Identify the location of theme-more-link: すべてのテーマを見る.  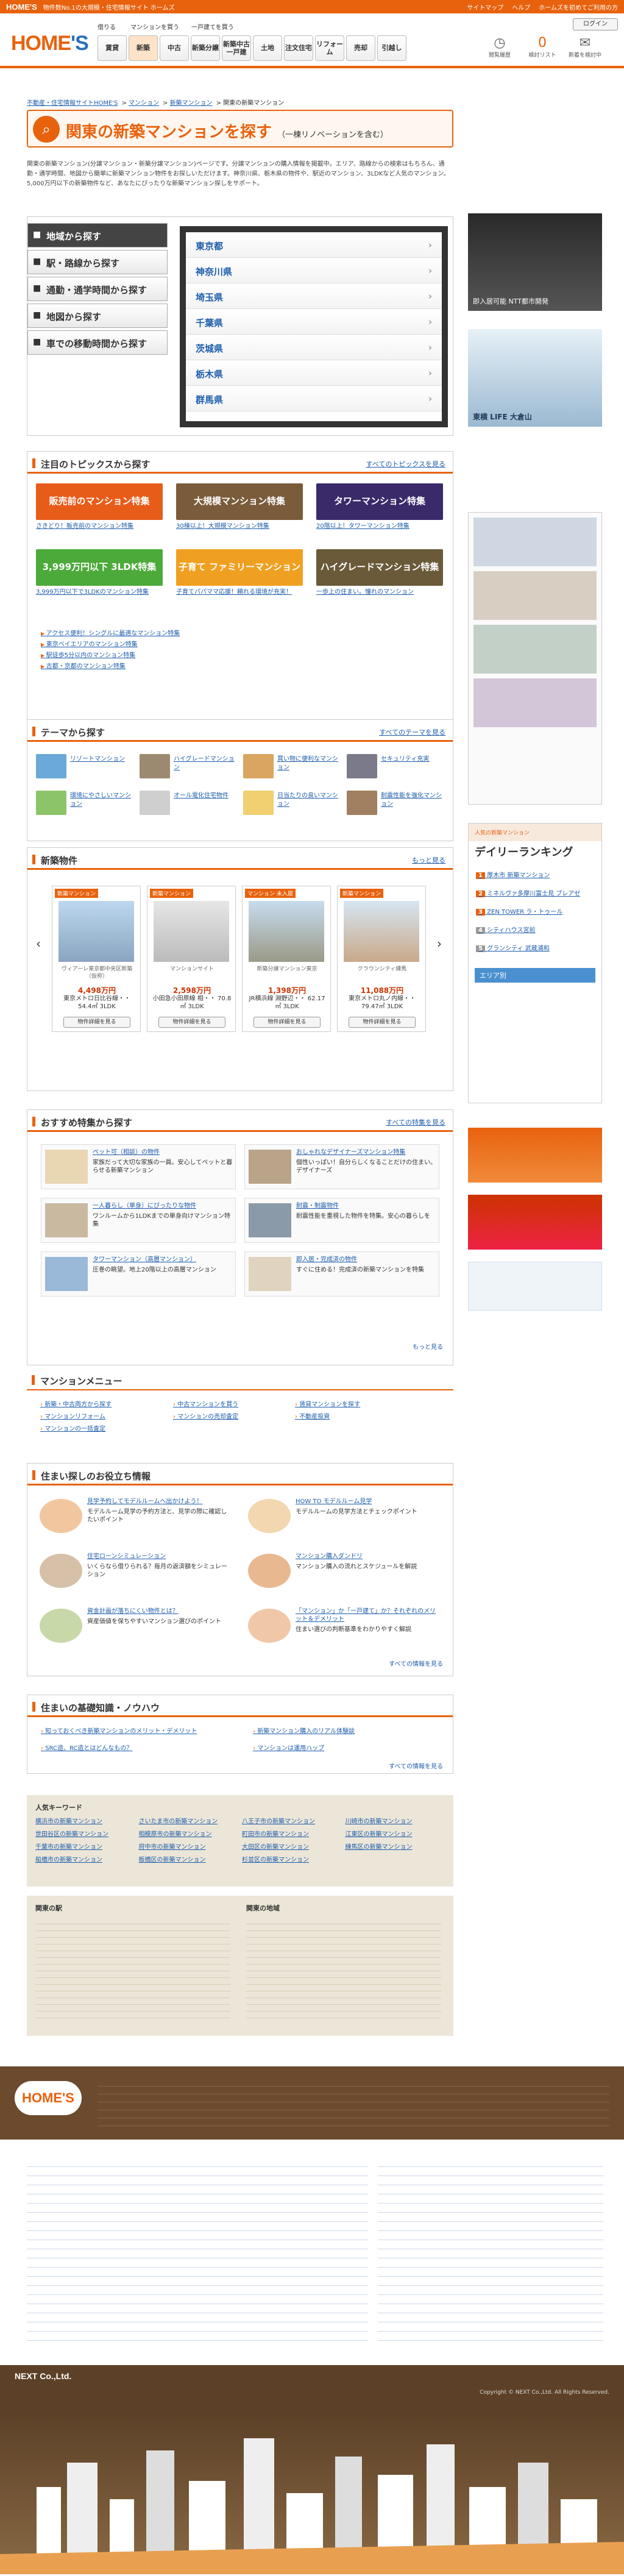
(412, 732).